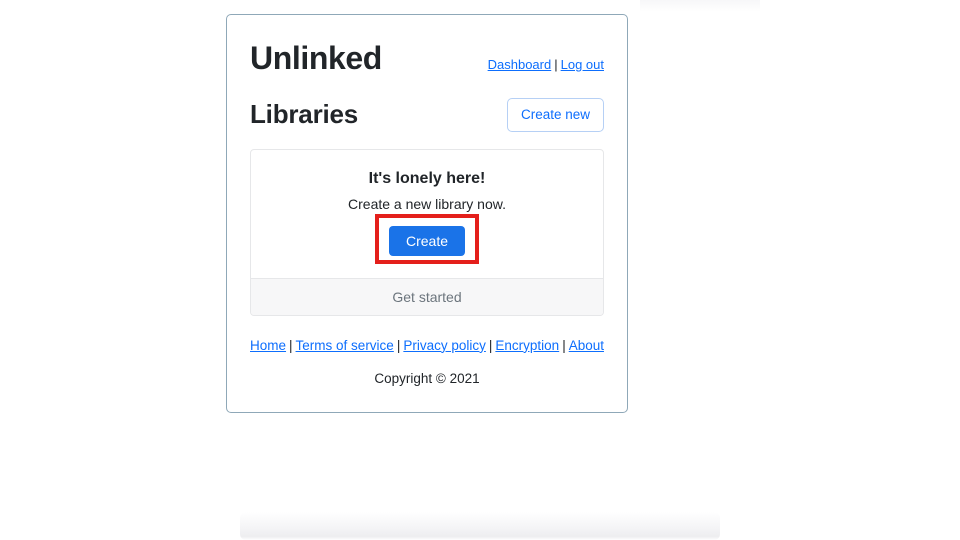  I want to click on footer-link-privacy-policy: Privacy policy, so click(444, 345).